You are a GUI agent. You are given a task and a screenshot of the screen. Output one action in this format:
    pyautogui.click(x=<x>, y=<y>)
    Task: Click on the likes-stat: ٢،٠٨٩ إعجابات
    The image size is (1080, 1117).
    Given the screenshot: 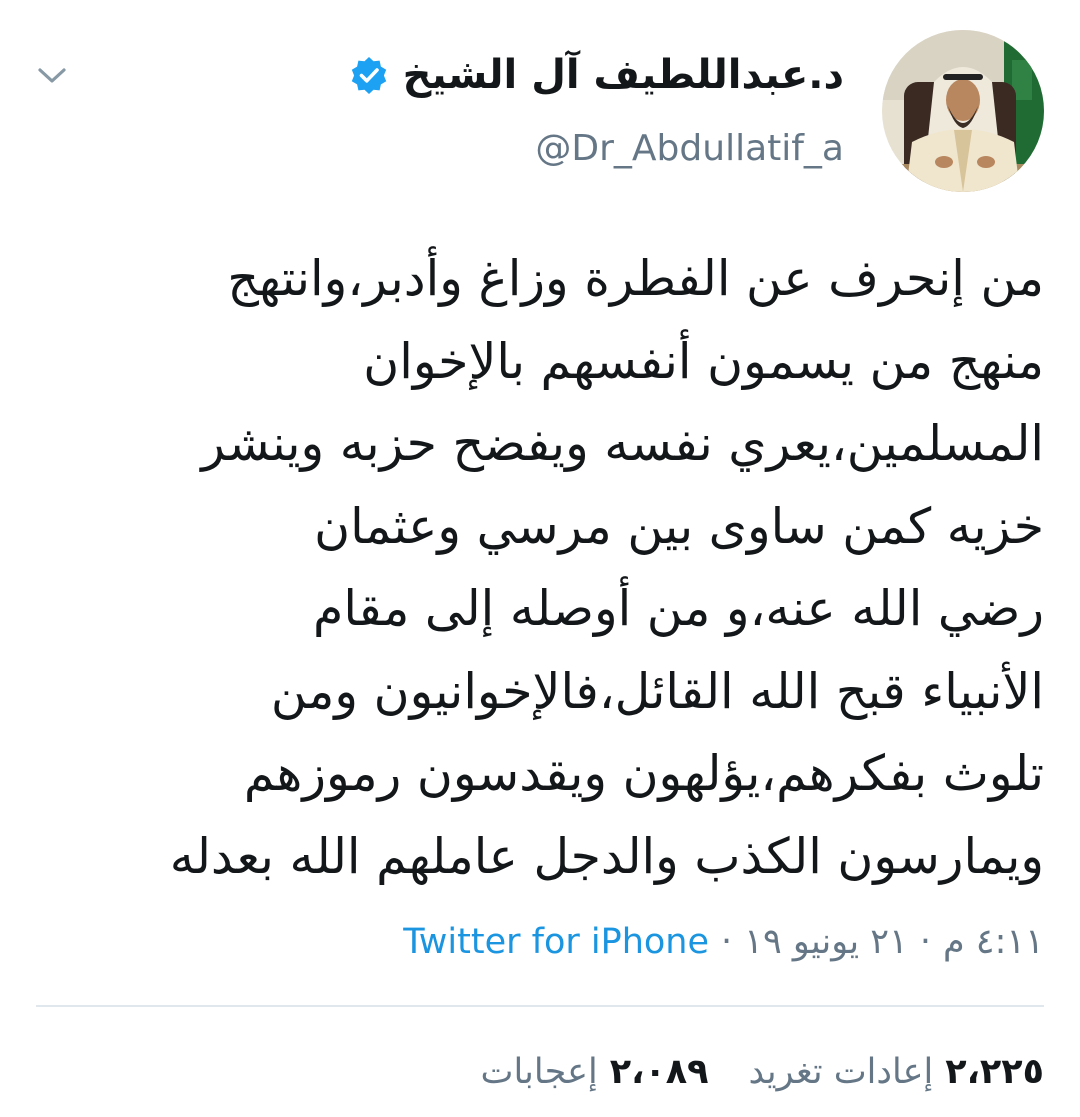 What is the action you would take?
    pyautogui.click(x=595, y=1072)
    